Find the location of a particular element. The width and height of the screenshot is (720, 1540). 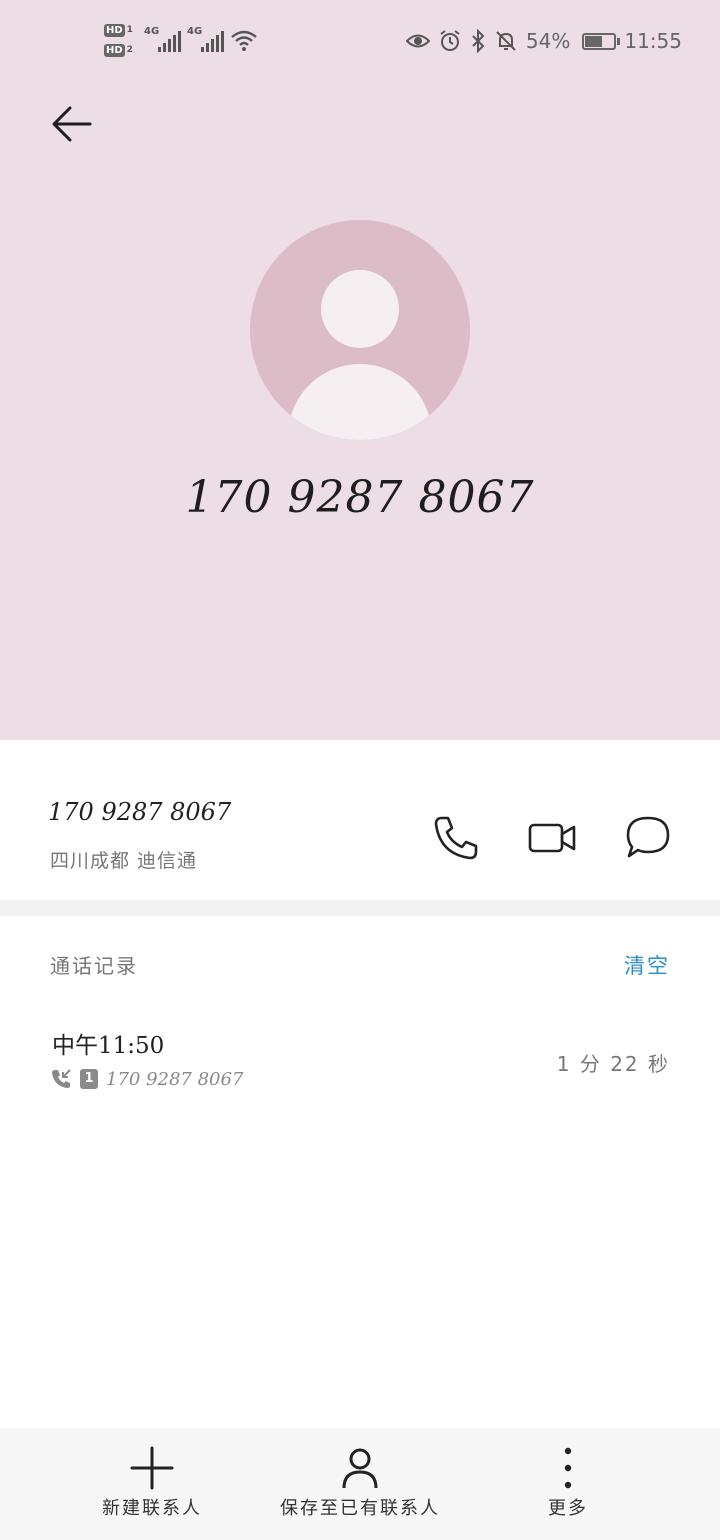

bottom-action-bar: 新建联系人 保存至已有联系人 更多 is located at coordinates (360, 1484).